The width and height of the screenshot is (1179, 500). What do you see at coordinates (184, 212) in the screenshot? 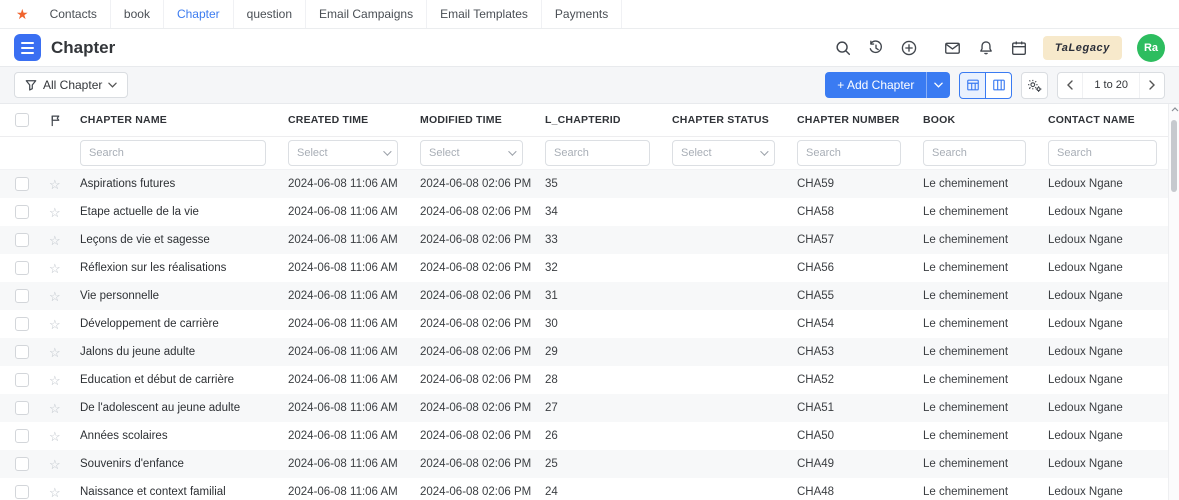
I see `cell-chapter-name: Étape actuelle de la vie` at bounding box center [184, 212].